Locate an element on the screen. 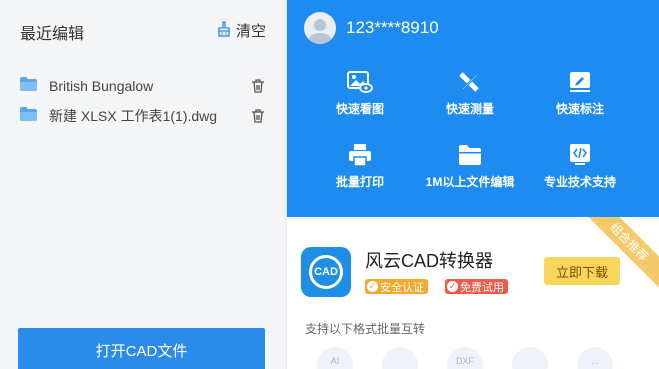 This screenshot has height=369, width=659. format-settings-icon is located at coordinates (400, 358).